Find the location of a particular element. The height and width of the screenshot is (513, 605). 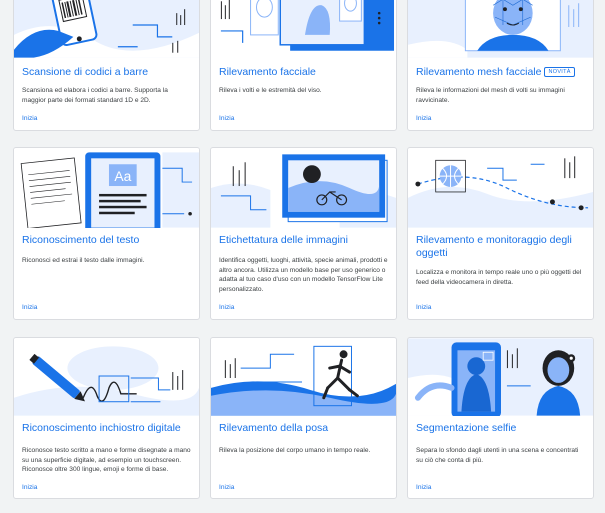

selfie-segmentation-illustration is located at coordinates (500, 377).